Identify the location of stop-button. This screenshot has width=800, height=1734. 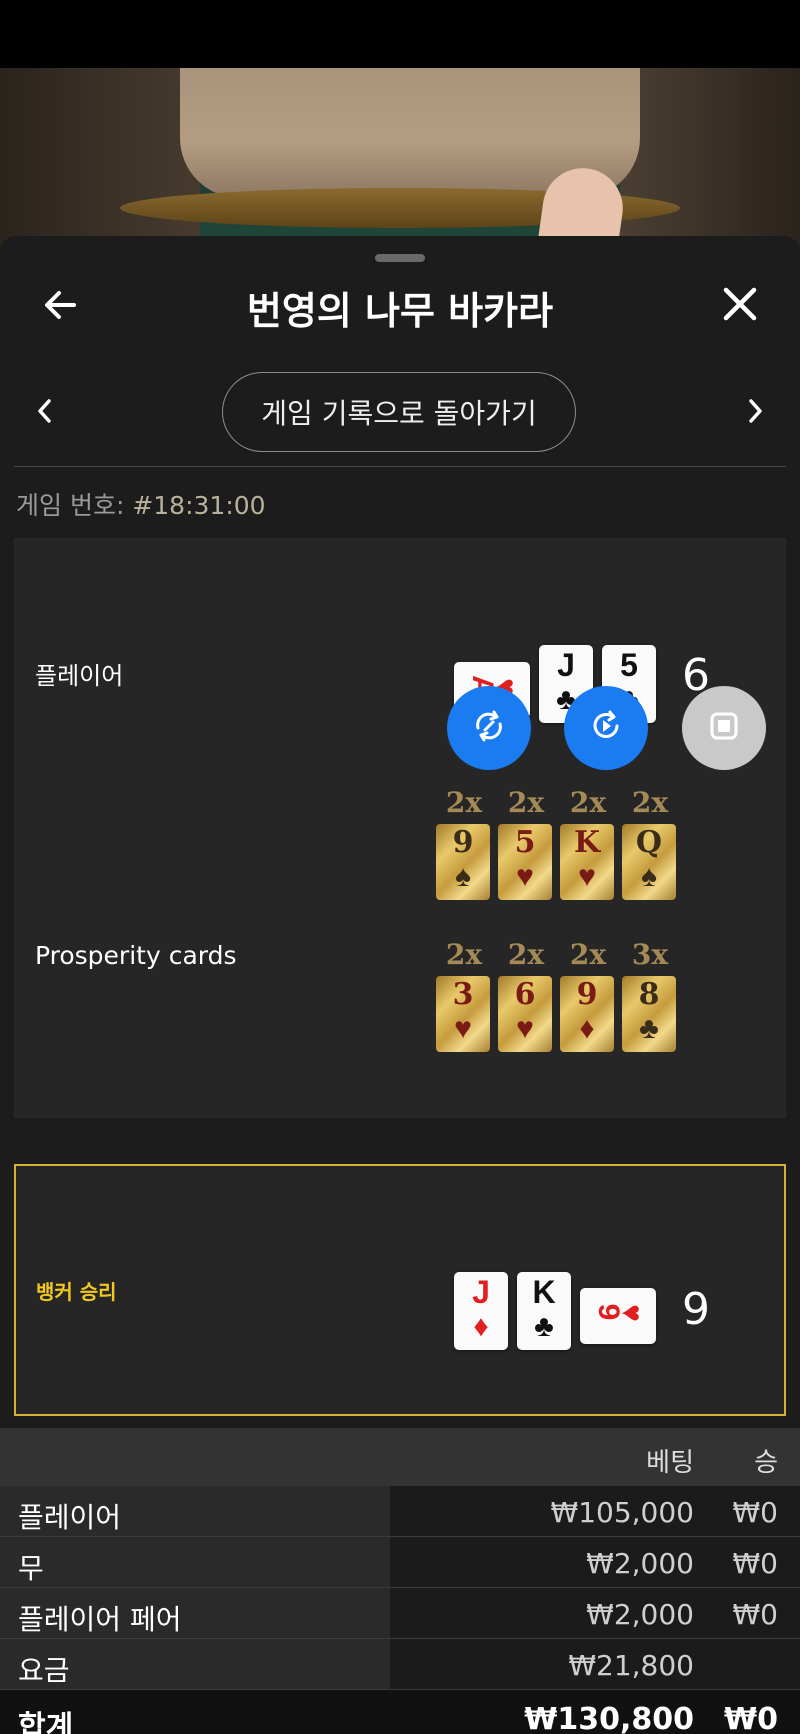
(724, 728).